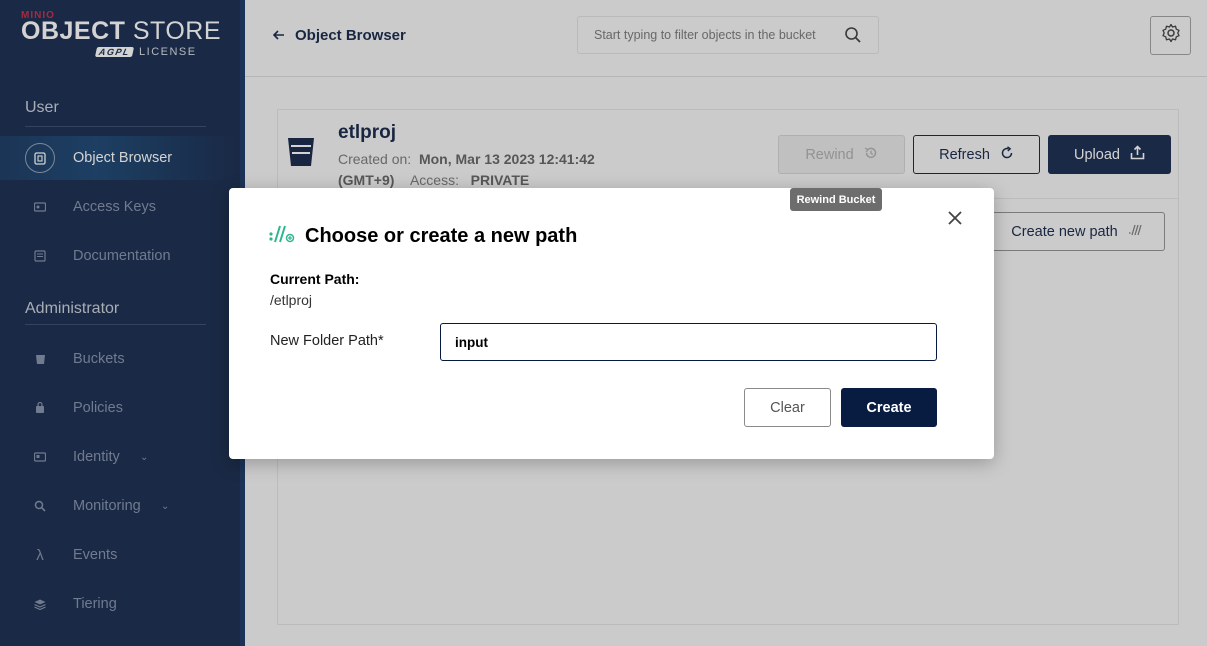 The image size is (1207, 646). What do you see at coordinates (291, 300) in the screenshot?
I see `current-path-value: /etlproj` at bounding box center [291, 300].